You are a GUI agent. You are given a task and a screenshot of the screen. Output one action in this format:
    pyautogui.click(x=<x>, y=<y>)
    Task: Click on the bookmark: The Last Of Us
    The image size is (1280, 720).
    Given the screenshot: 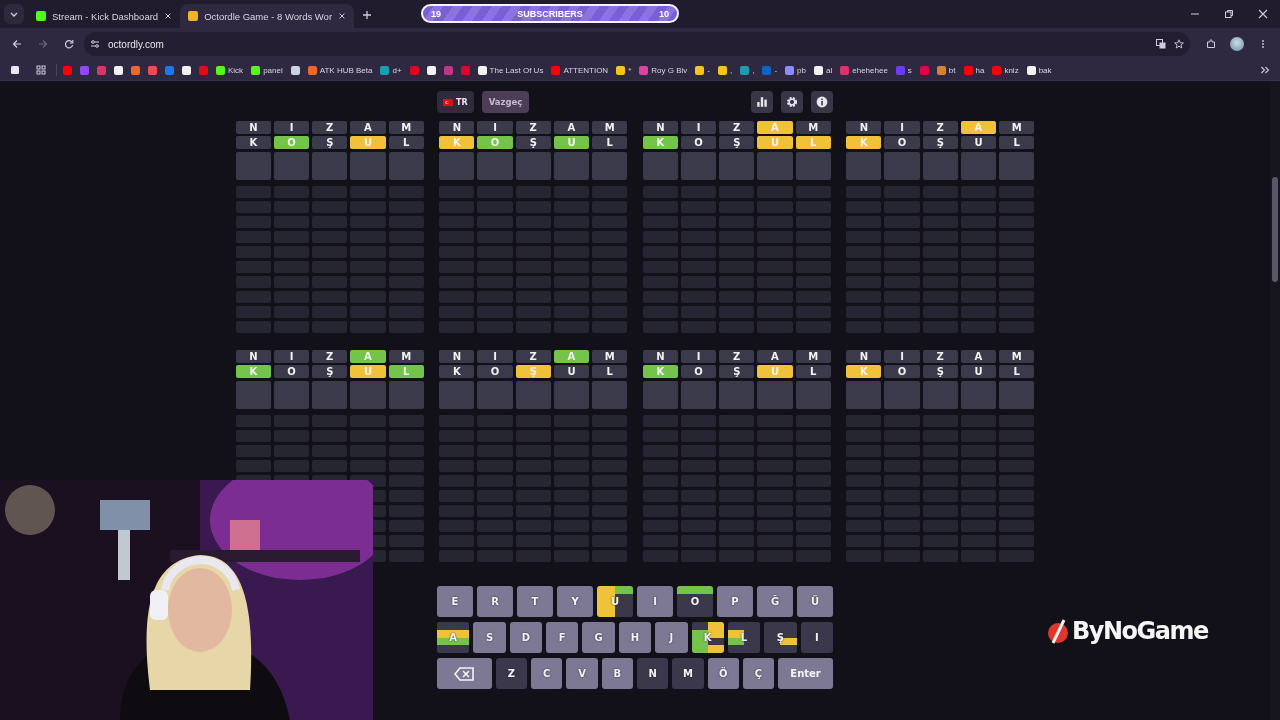 What is the action you would take?
    pyautogui.click(x=510, y=70)
    